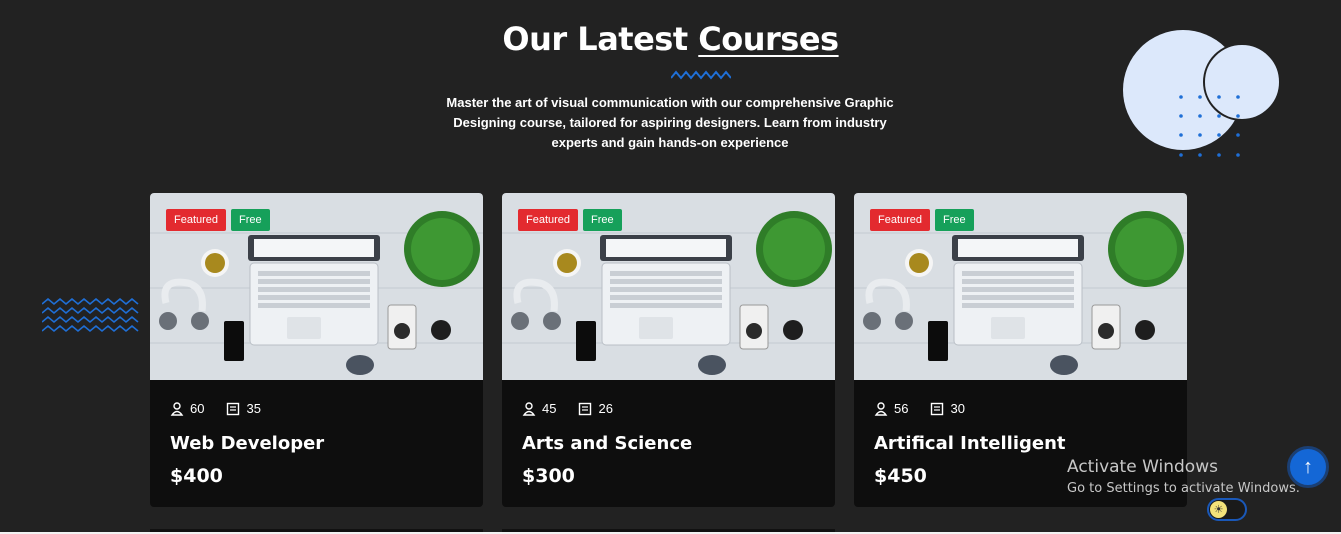 The width and height of the screenshot is (1341, 534). I want to click on sun-icon: ☀, so click(1218, 509).